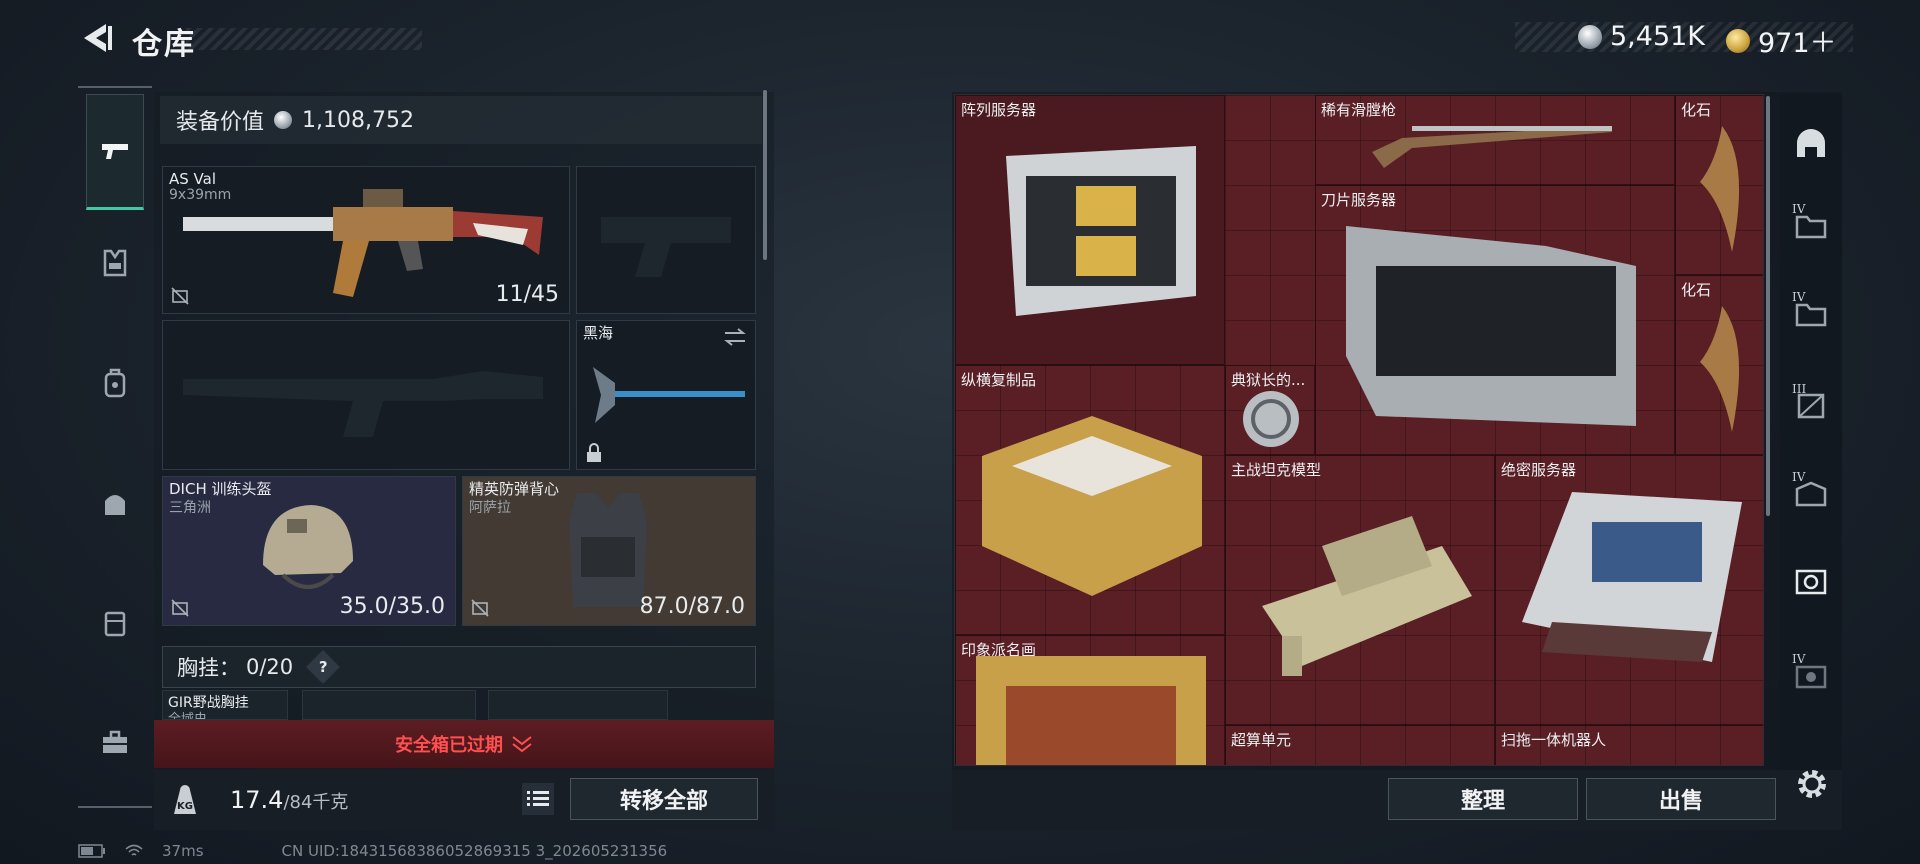 This screenshot has width=1920, height=864. I want to click on tank-model-icon, so click(1367, 596).